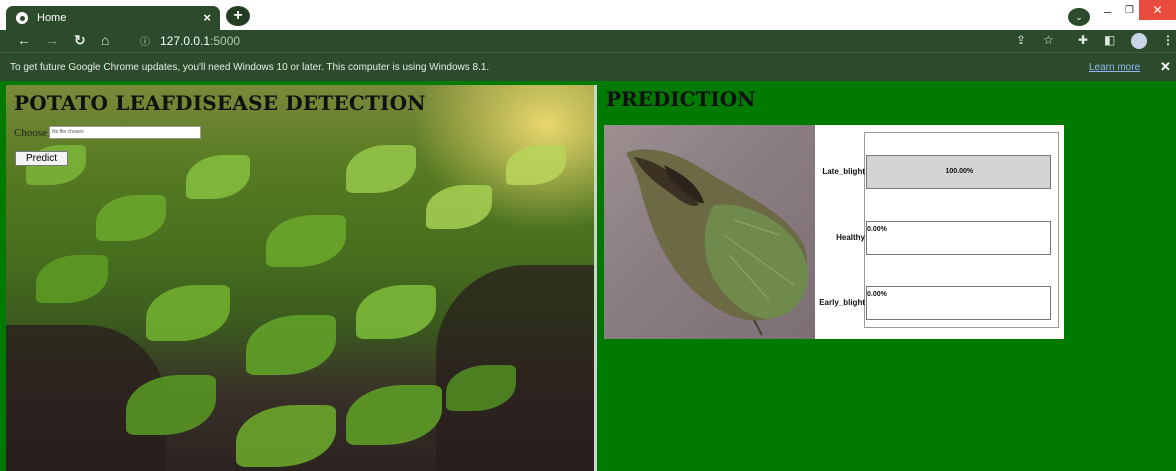 This screenshot has height=471, width=1176. What do you see at coordinates (1107, 11) in the screenshot?
I see `minimize-icon: –` at bounding box center [1107, 11].